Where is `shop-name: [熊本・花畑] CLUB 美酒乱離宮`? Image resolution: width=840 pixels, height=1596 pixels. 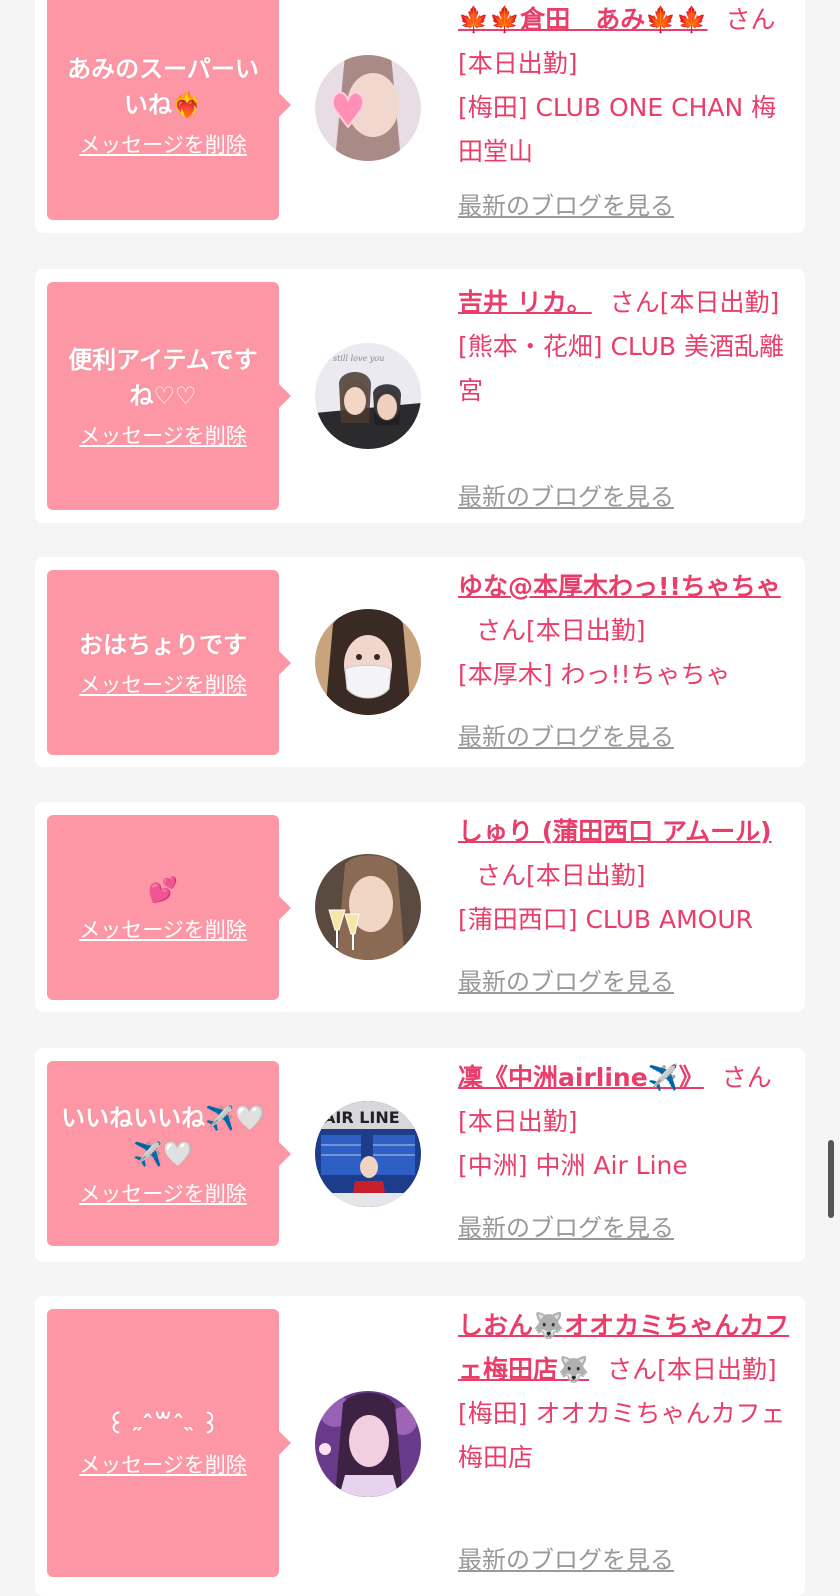
shop-name: [熊本・花畑] CLUB 美酒乱離宮 is located at coordinates (621, 368).